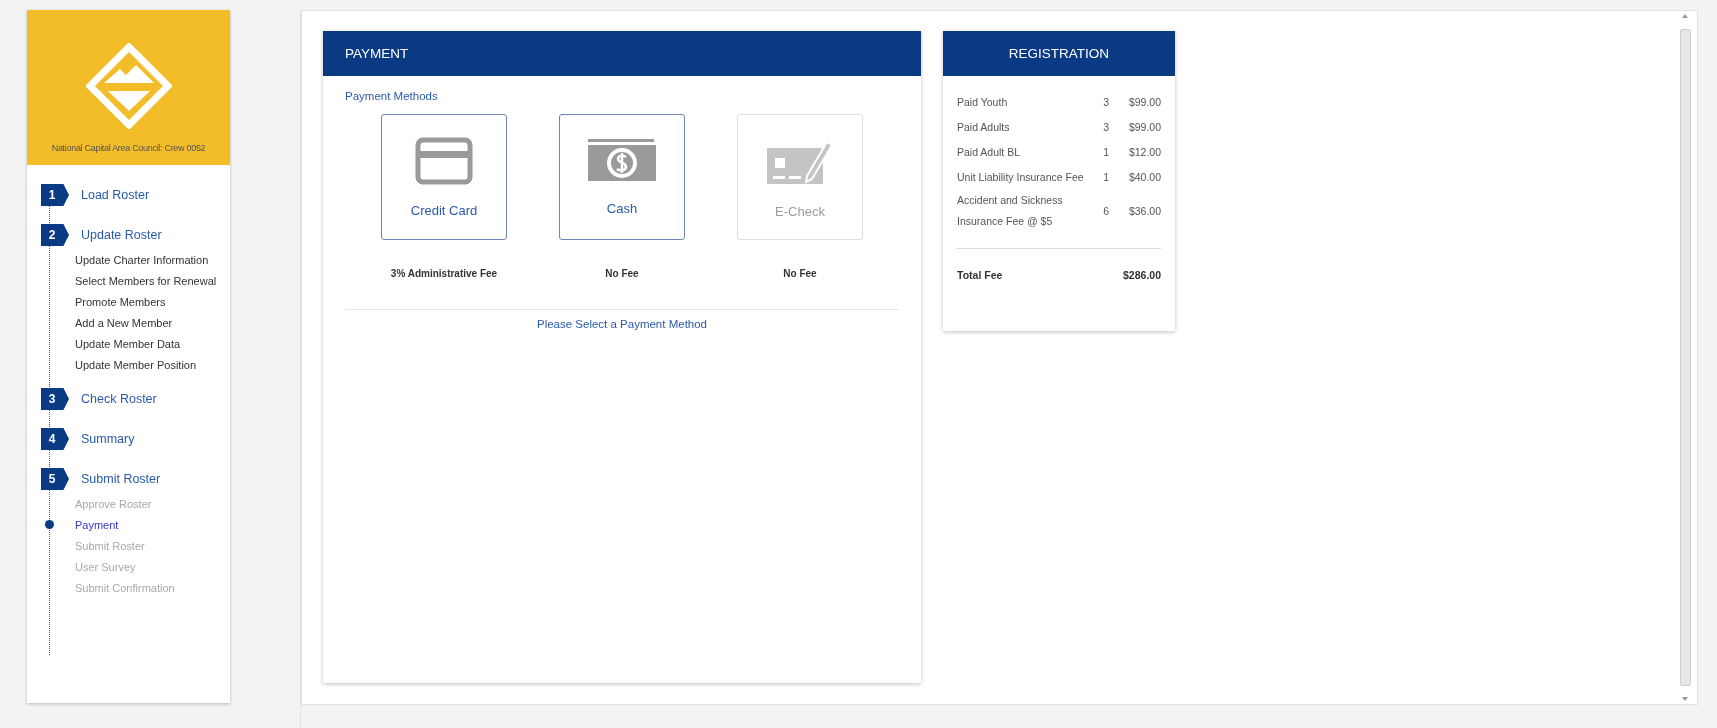  Describe the element at coordinates (97, 524) in the screenshot. I see `substep-link: Payment` at that location.